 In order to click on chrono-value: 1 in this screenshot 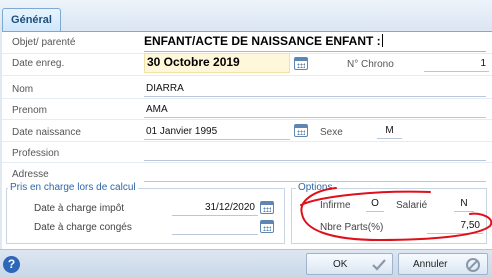, I will do `click(483, 63)`.